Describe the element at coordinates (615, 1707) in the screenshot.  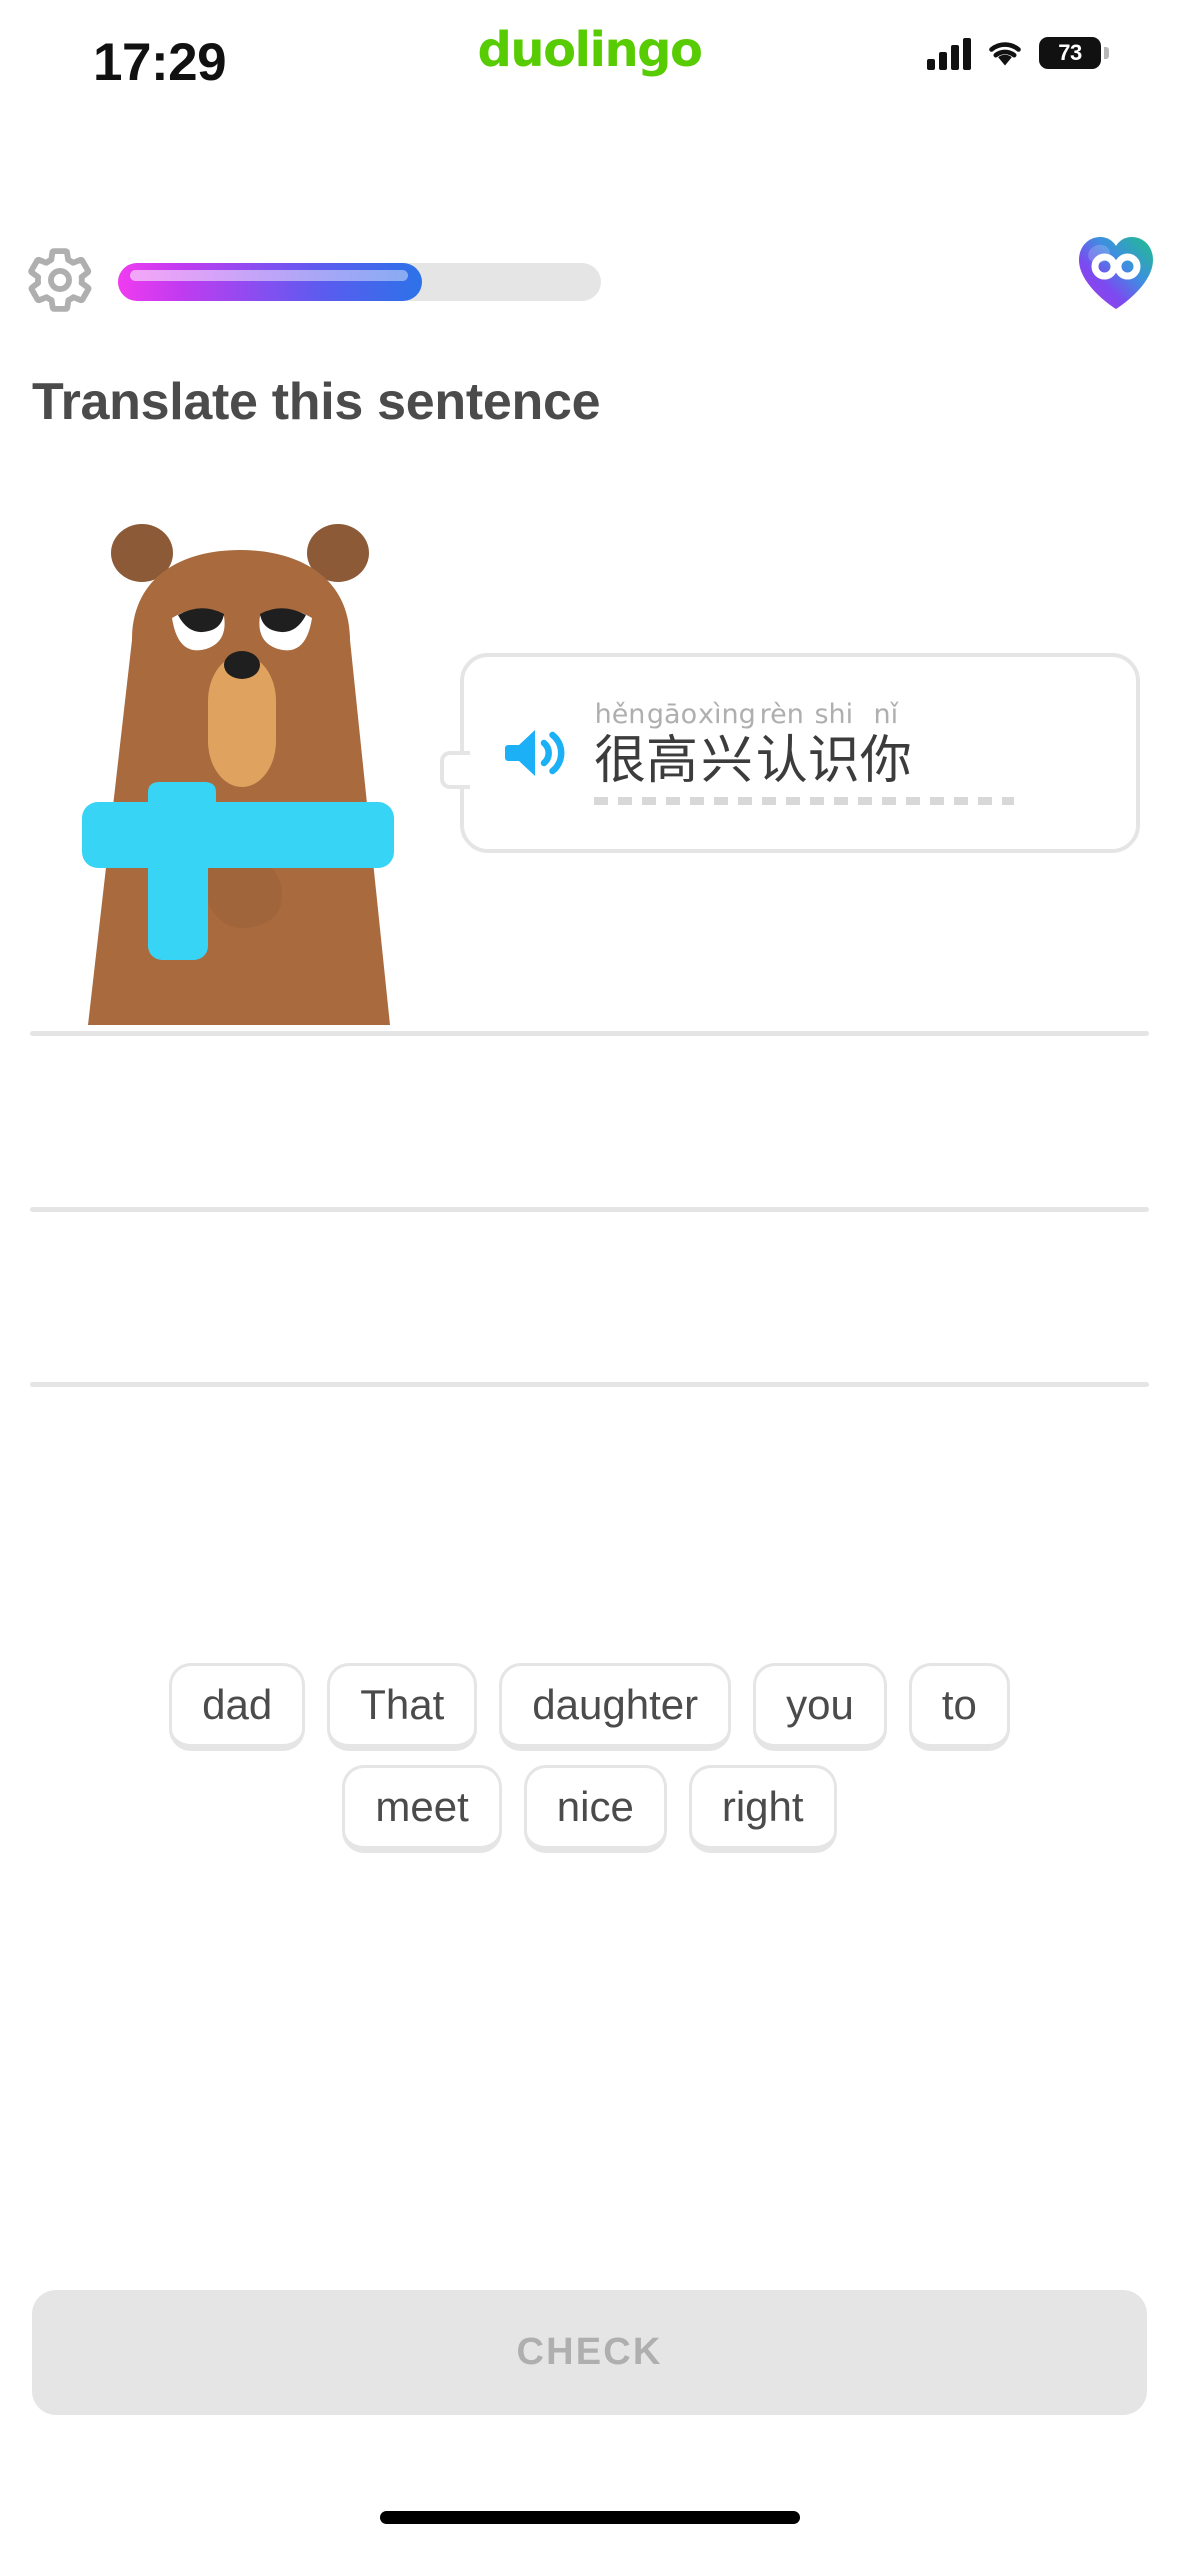
I see `word-tile: daughter` at that location.